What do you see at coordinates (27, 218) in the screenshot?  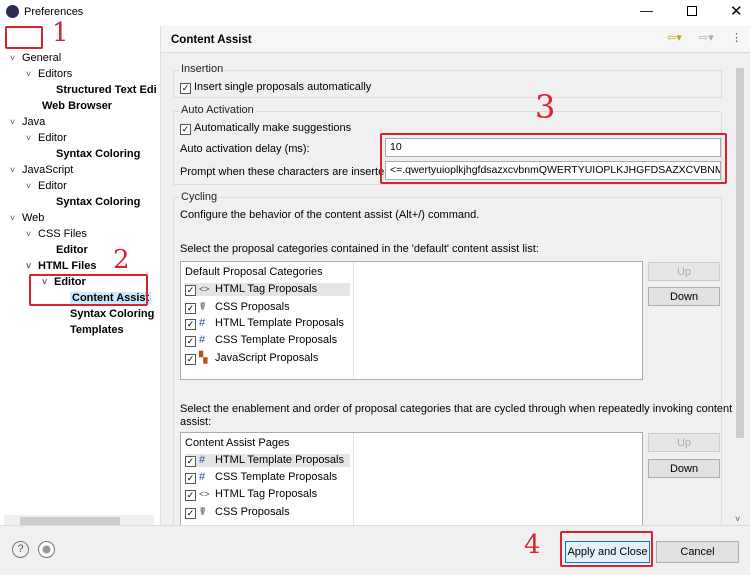 I see `tree-item: ˅ Web` at bounding box center [27, 218].